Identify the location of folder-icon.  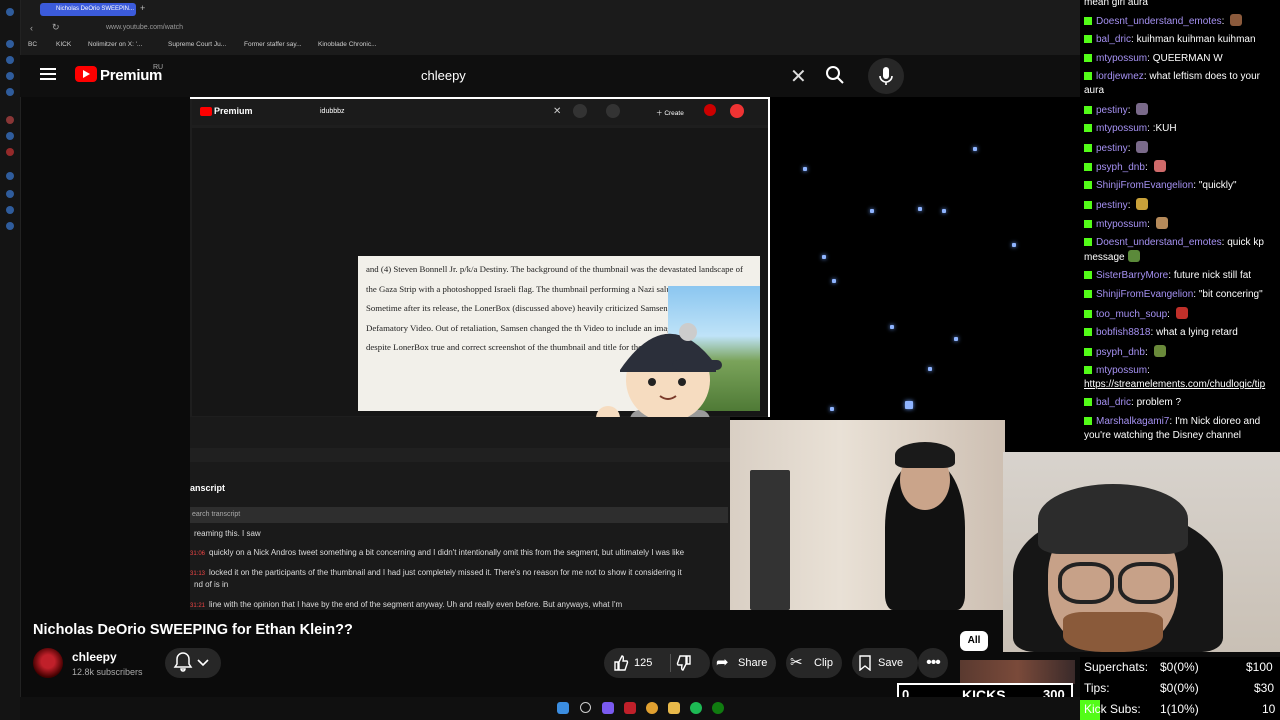
(674, 708).